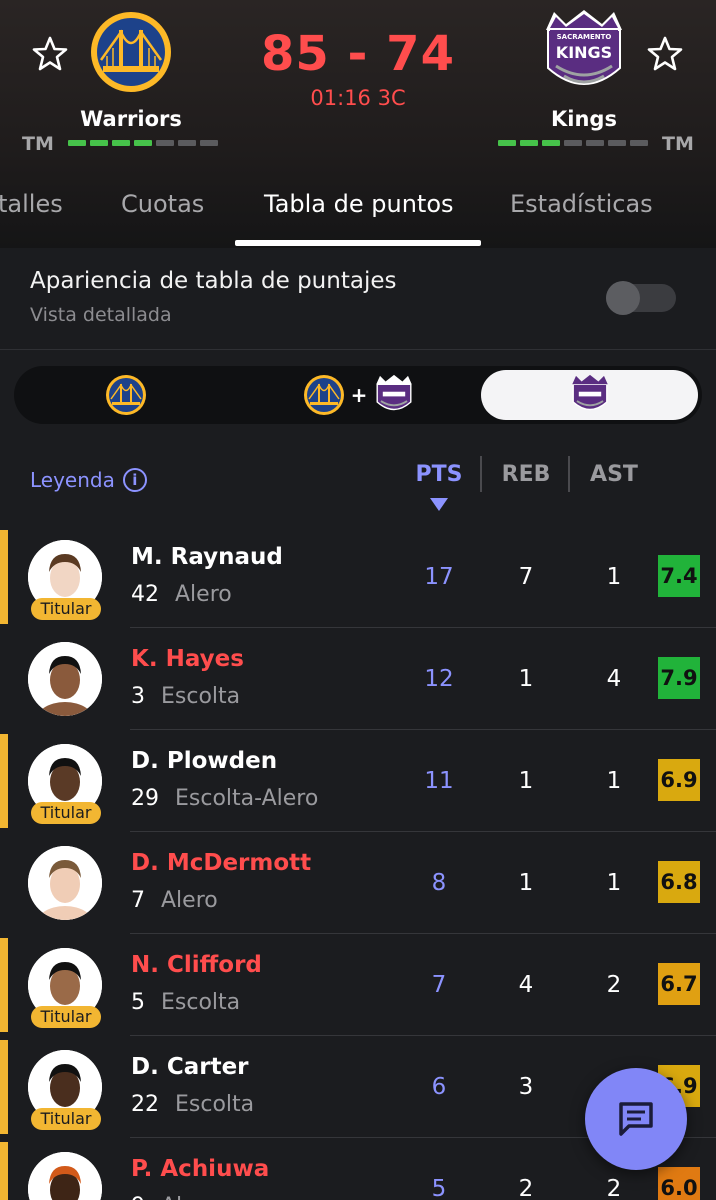 This screenshot has height=1200, width=716. Describe the element at coordinates (178, 1197) in the screenshot. I see `player-position: Ala` at that location.